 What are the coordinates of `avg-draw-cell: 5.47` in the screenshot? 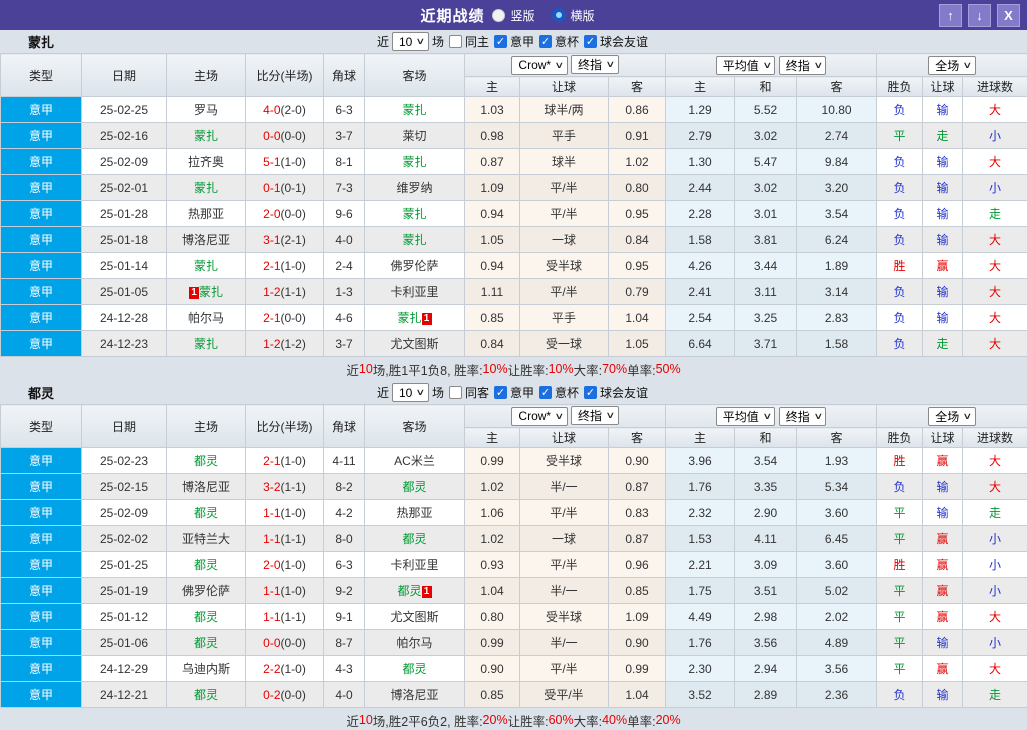 It's located at (766, 161).